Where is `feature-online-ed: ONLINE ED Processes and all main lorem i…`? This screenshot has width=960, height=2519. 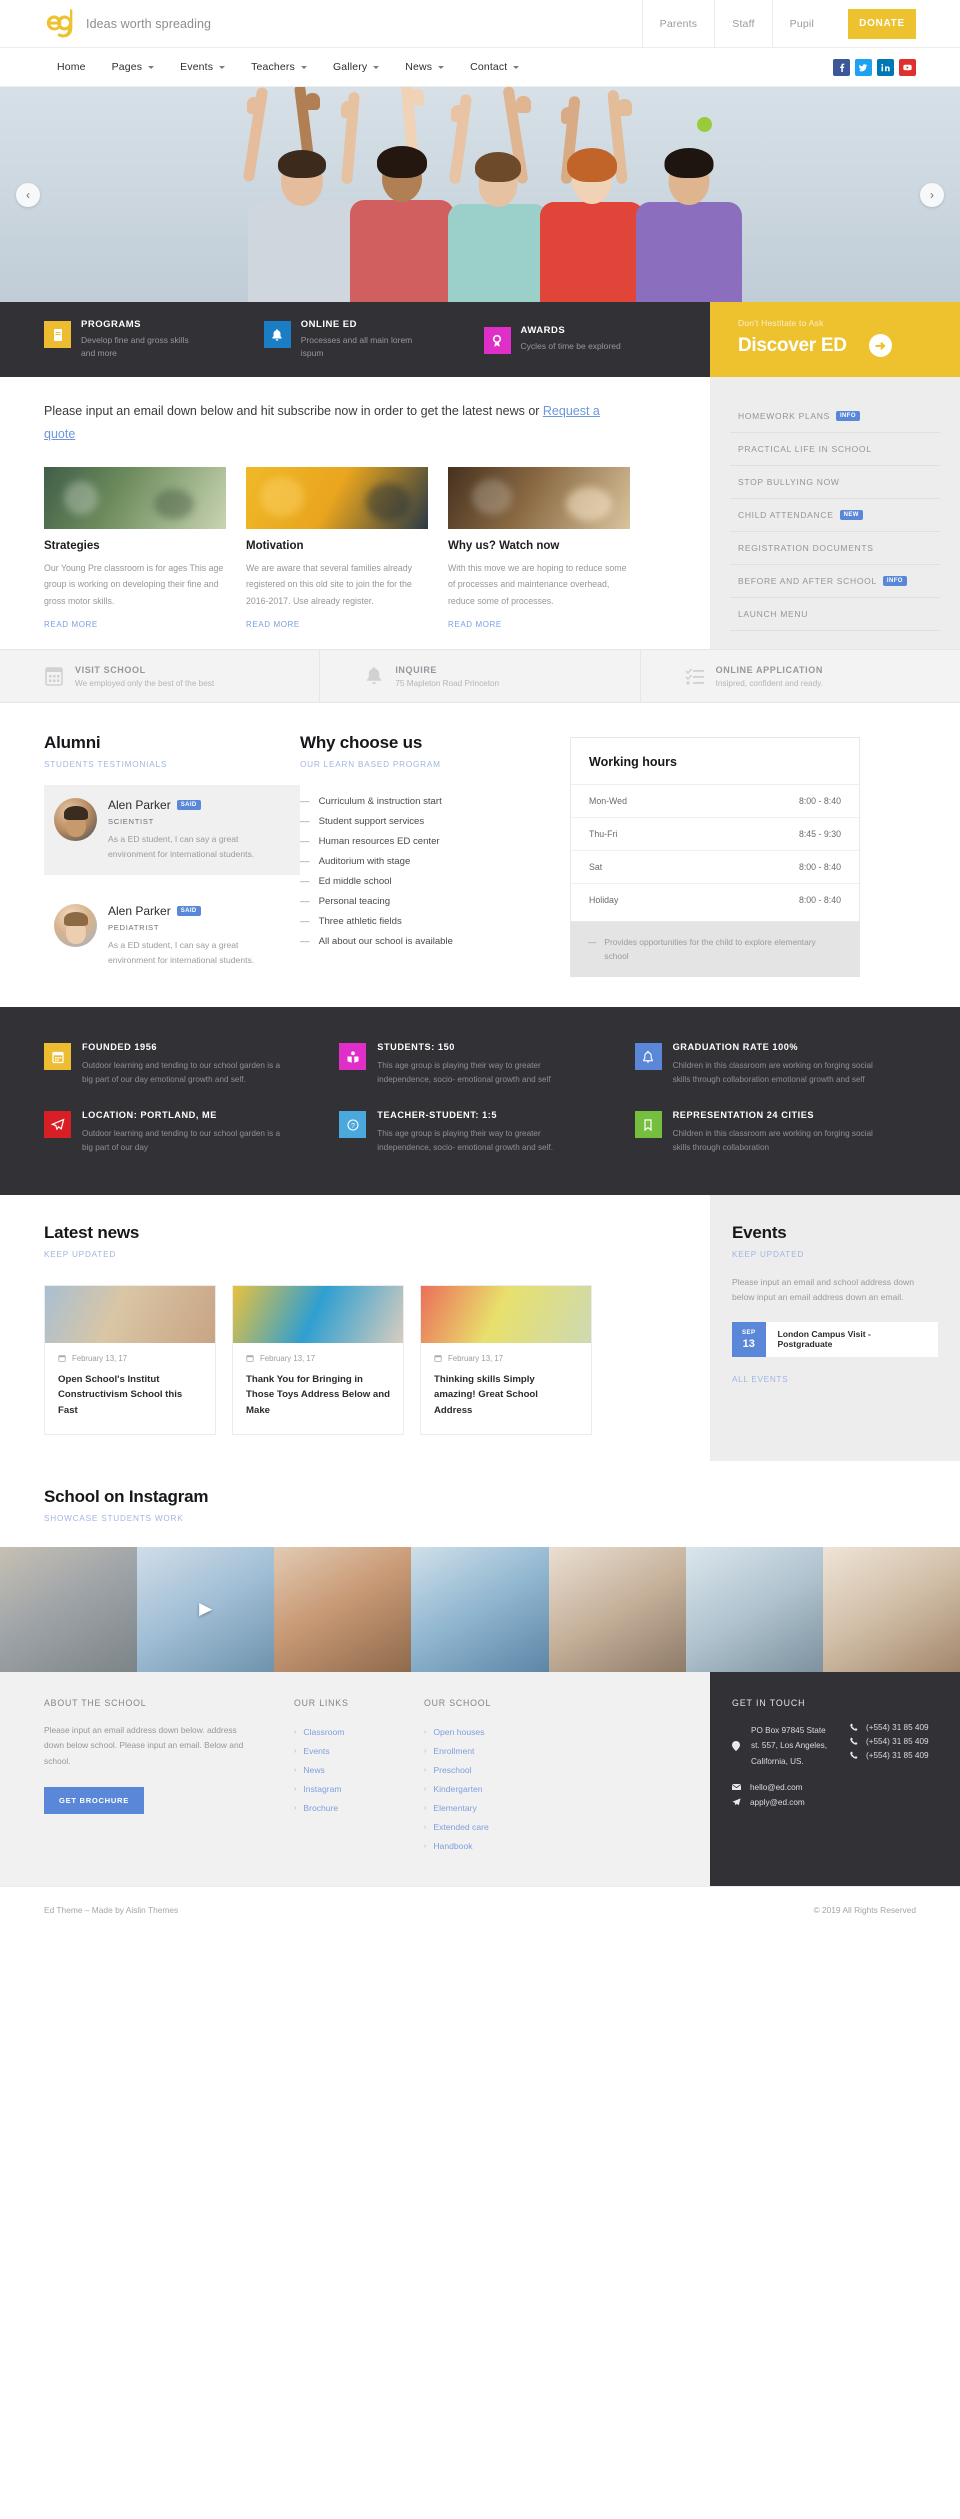
feature-online-ed: ONLINE ED Processes and all main lorem i… is located at coordinates (373, 339).